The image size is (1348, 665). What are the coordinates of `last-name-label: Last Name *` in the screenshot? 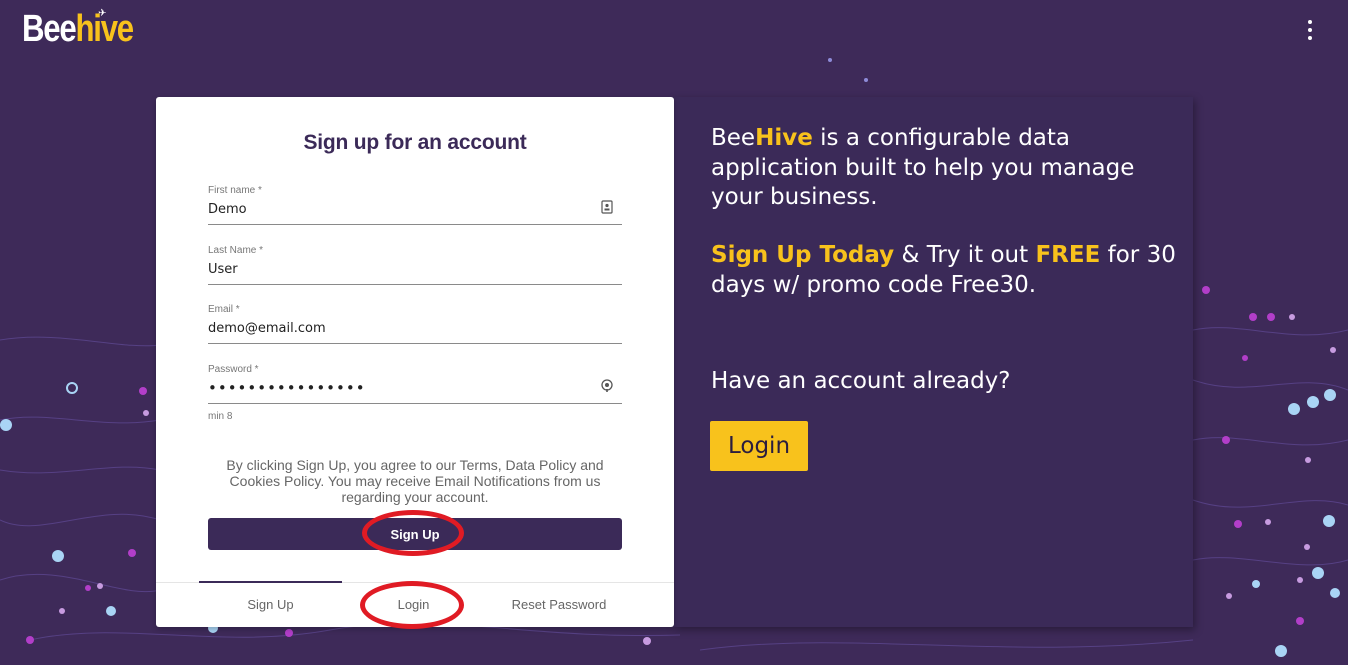 It's located at (236, 250).